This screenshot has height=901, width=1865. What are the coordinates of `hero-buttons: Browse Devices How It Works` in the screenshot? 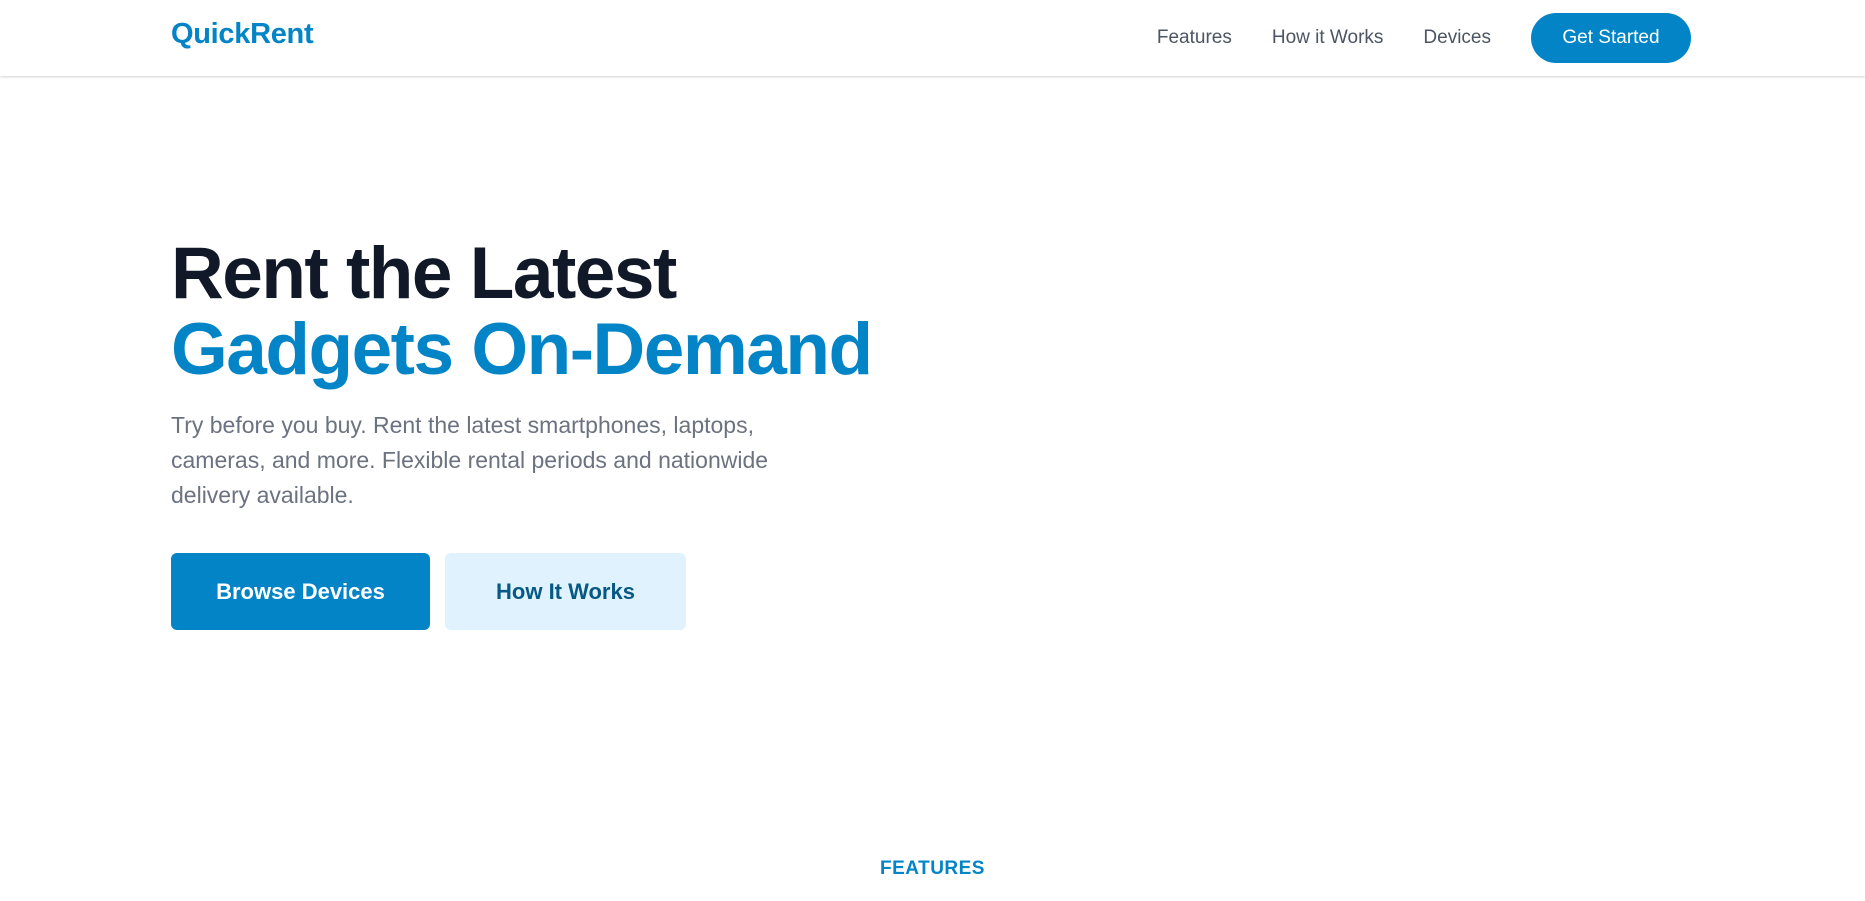 It's located at (571, 591).